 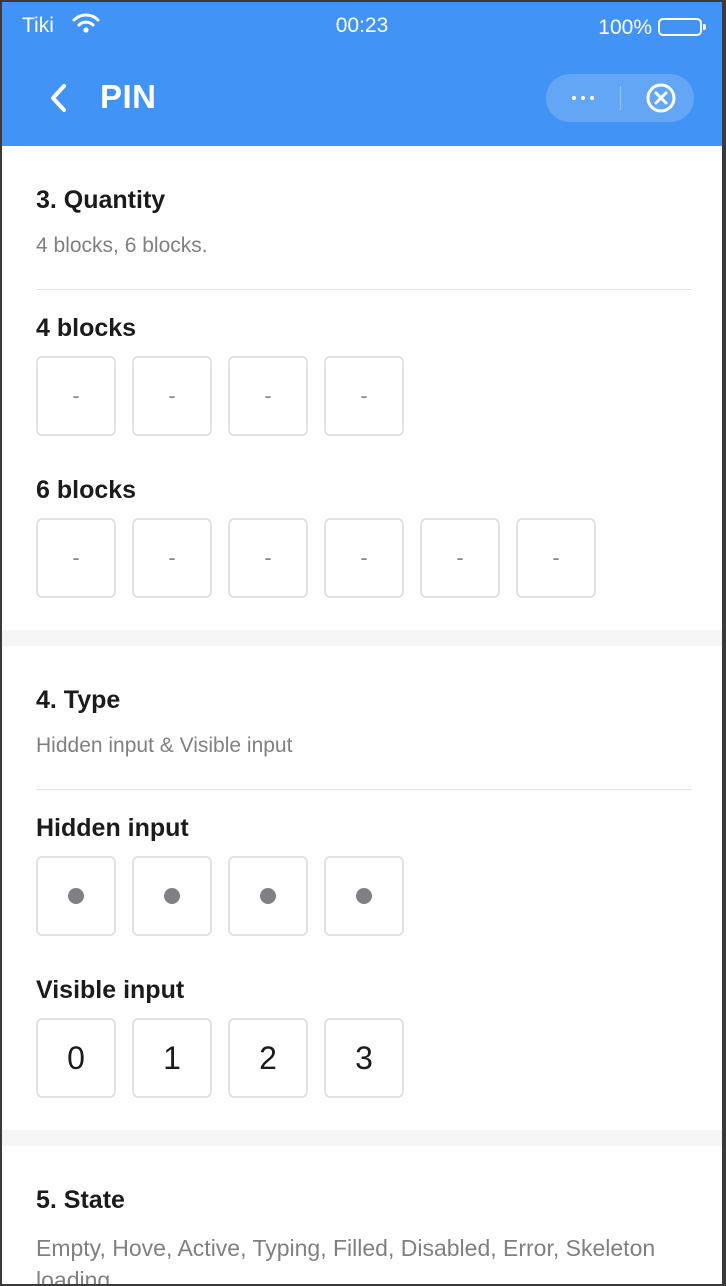 I want to click on pin-input-visible: 0 1 2 3, so click(x=220, y=1058).